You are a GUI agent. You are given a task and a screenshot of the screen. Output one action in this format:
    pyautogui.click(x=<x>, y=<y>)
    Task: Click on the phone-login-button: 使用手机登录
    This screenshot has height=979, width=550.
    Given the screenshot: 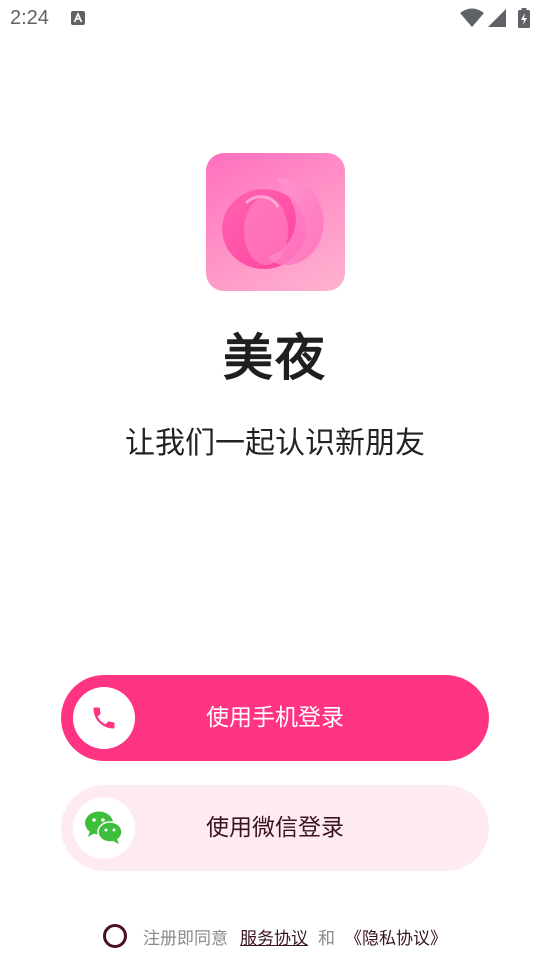 What is the action you would take?
    pyautogui.click(x=275, y=718)
    